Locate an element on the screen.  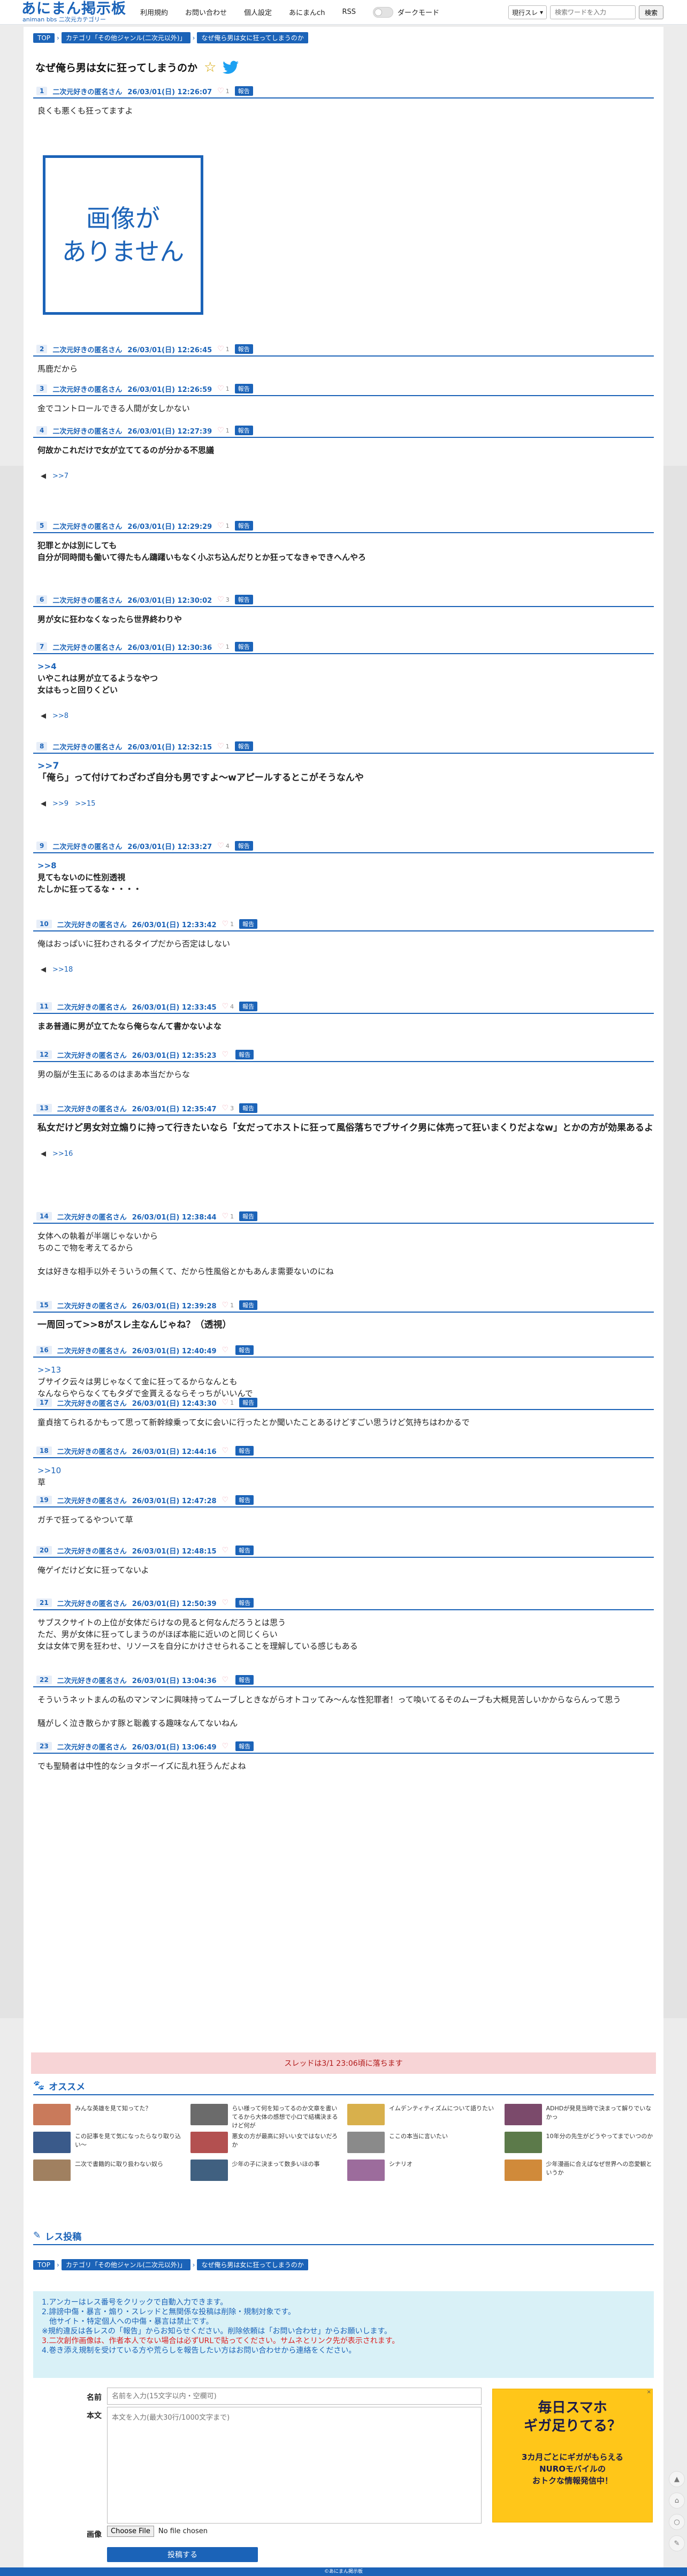
recommend-item: イムデンティティズムについて語りたい is located at coordinates (422, 2114).